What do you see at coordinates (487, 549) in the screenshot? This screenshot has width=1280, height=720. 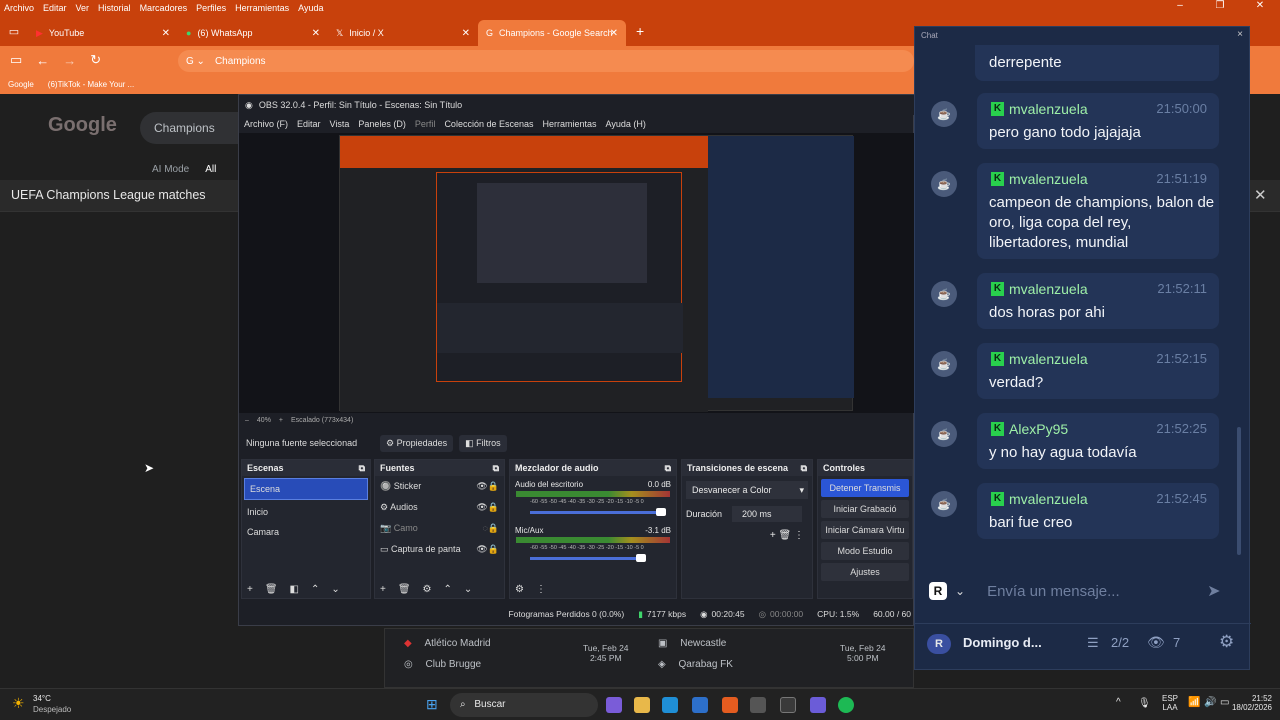 I see `eye-icon: 👁🔒` at bounding box center [487, 549].